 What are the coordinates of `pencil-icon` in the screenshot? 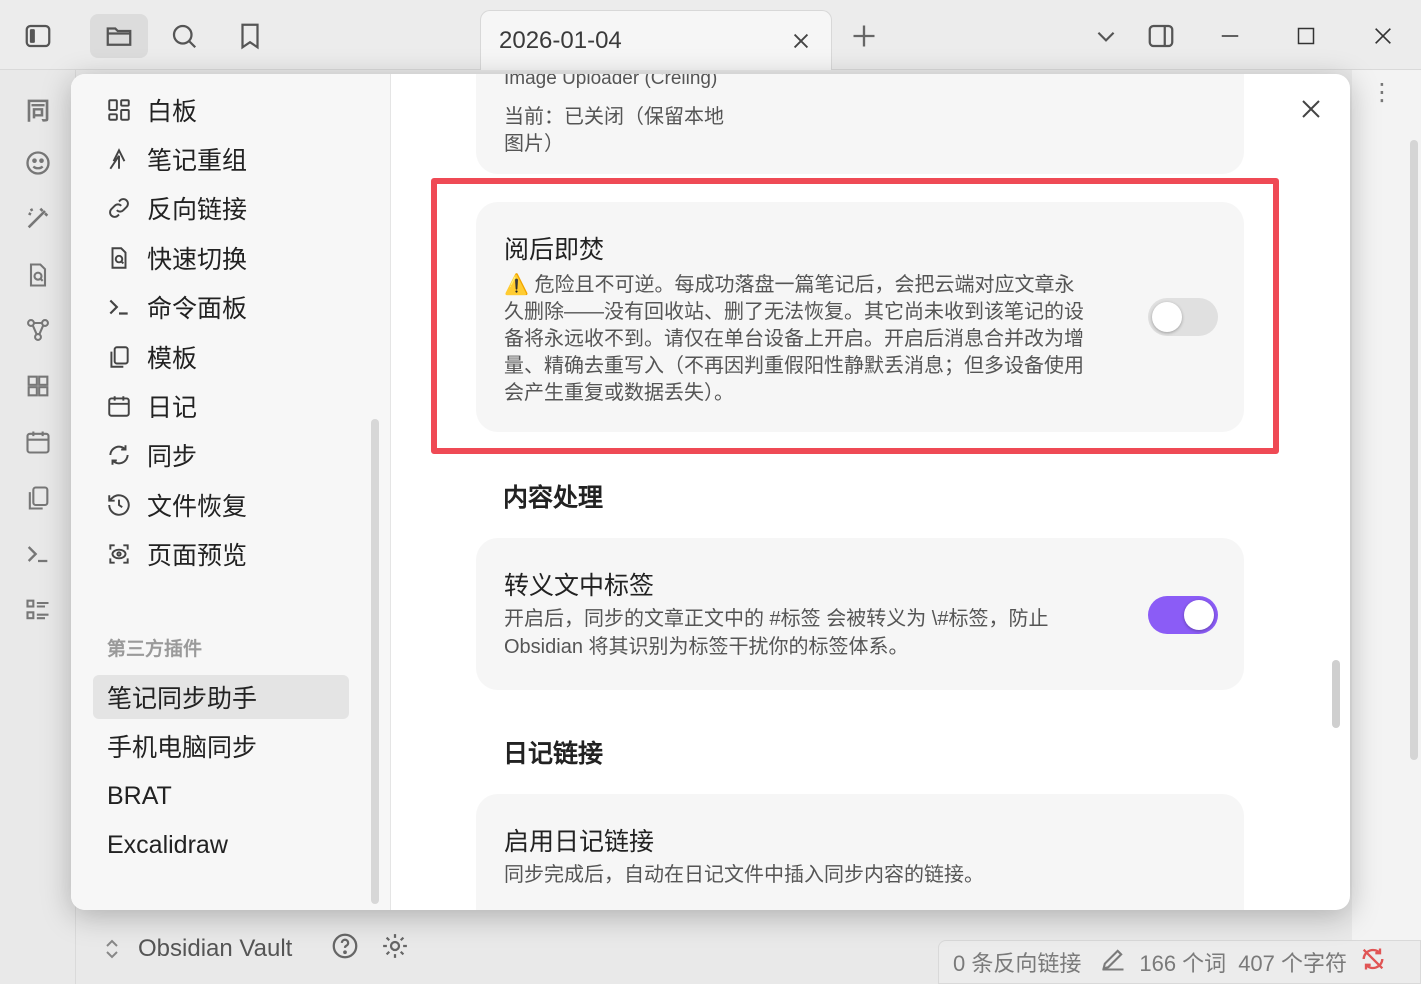 It's located at (1113, 962).